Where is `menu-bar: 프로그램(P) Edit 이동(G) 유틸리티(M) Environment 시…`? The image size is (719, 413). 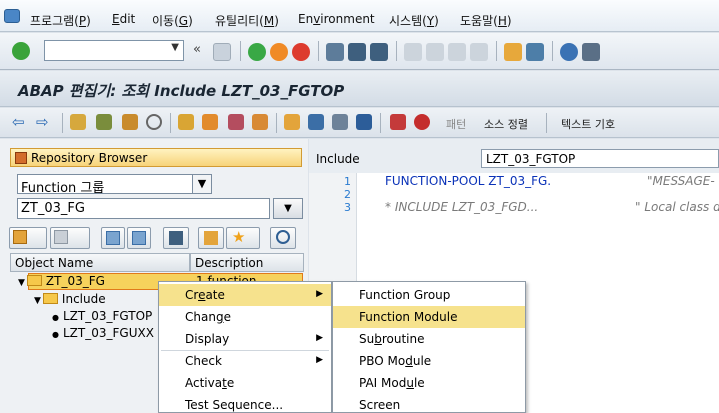 menu-bar: 프로그램(P) Edit 이동(G) 유틸리티(M) Environment 시… is located at coordinates (359, 16).